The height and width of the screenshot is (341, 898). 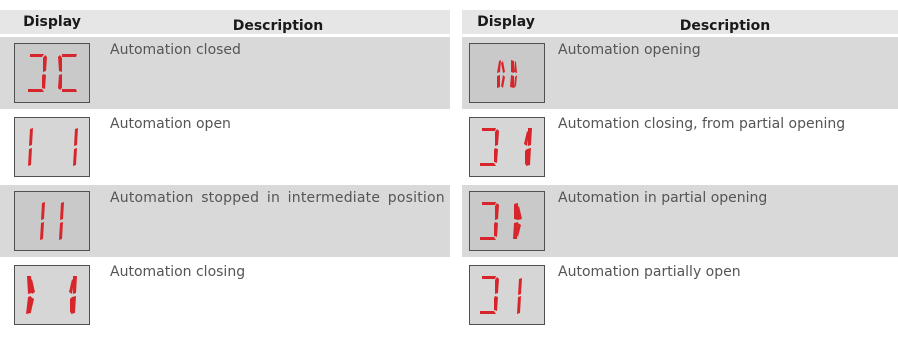 What do you see at coordinates (507, 147) in the screenshot?
I see `display-closing-partial-icon` at bounding box center [507, 147].